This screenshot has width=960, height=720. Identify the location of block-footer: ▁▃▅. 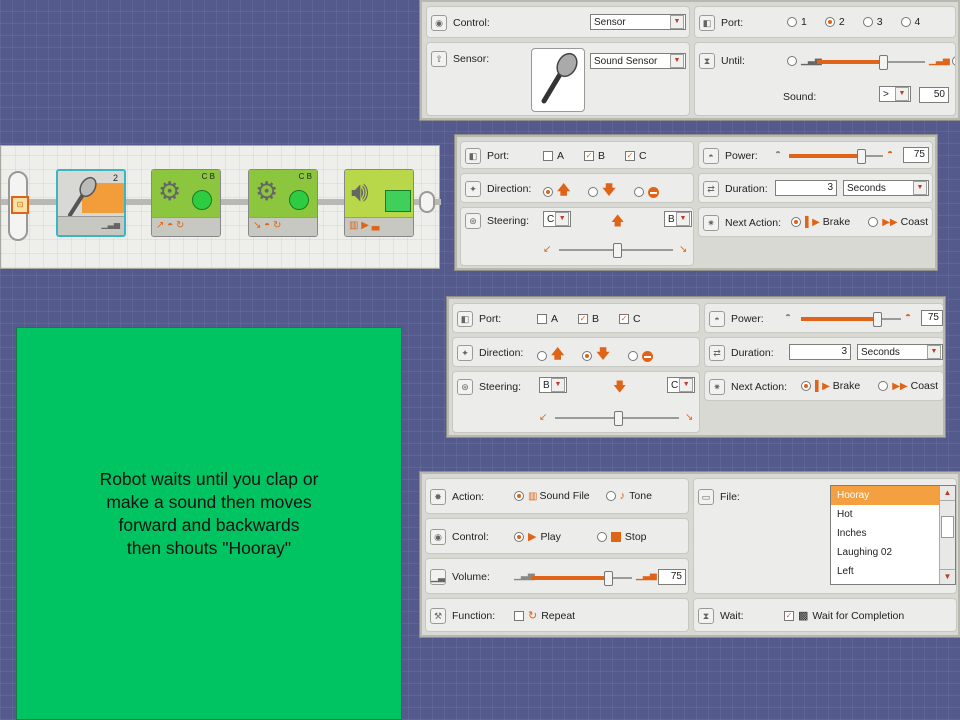
(91, 225).